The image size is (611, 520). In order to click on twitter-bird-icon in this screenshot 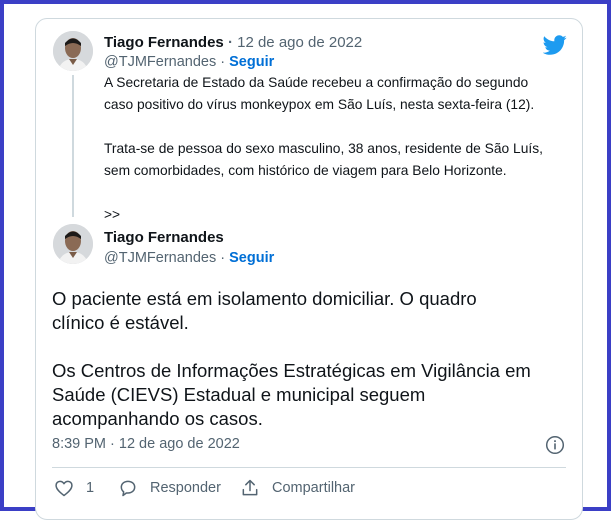, I will do `click(555, 45)`.